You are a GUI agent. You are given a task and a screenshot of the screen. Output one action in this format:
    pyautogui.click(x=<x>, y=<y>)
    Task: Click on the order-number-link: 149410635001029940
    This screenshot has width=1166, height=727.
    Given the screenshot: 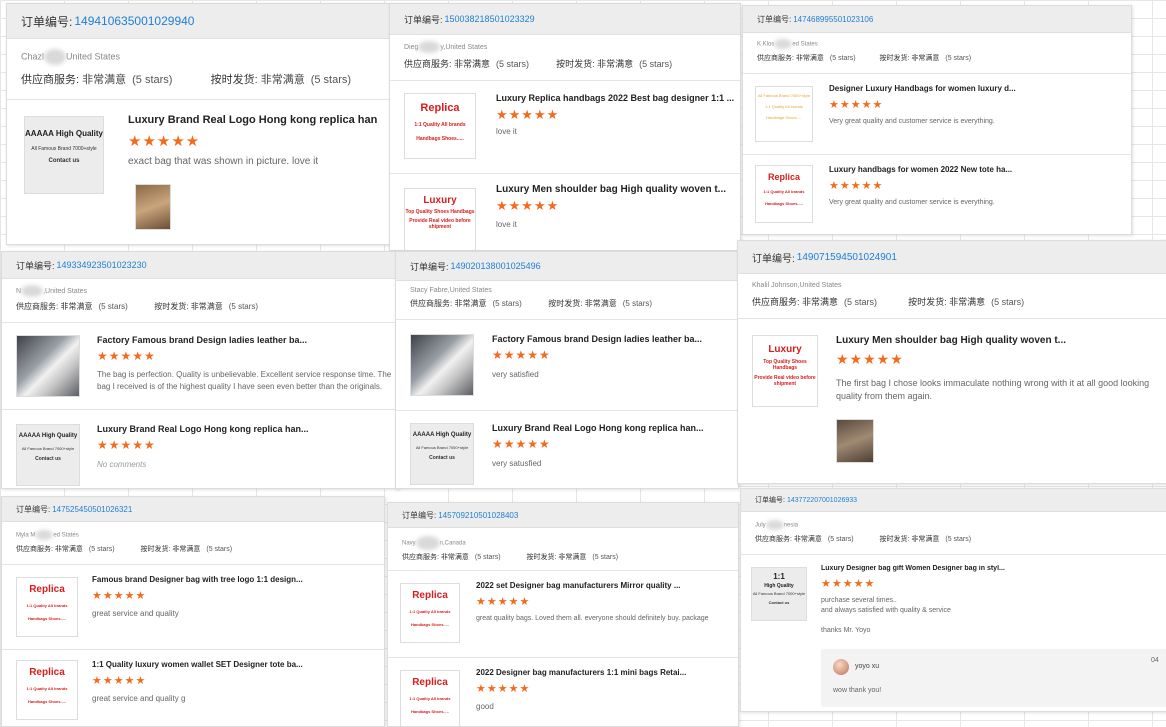 What is the action you would take?
    pyautogui.click(x=134, y=21)
    